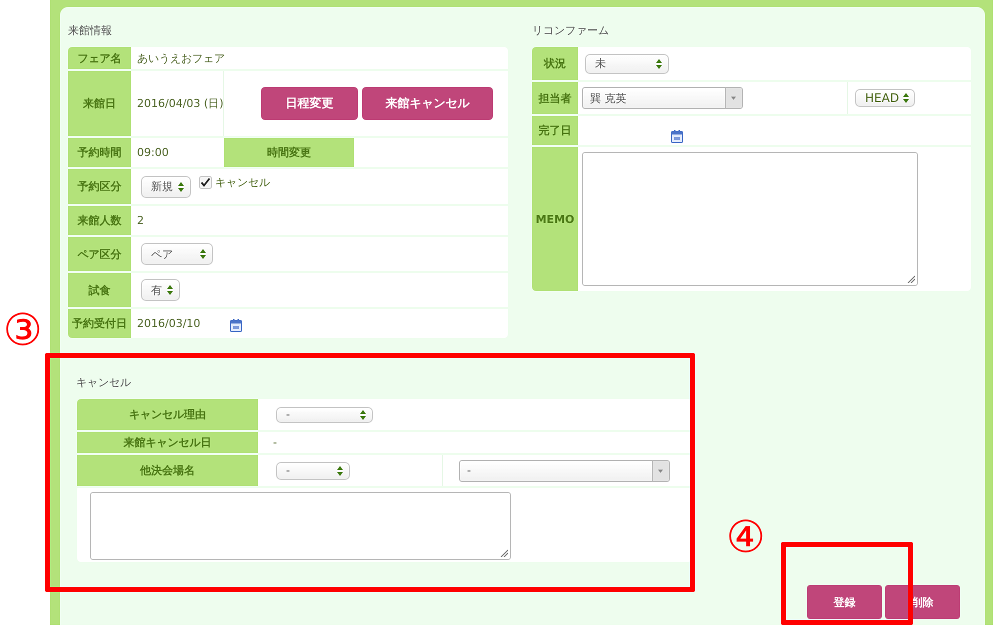 The height and width of the screenshot is (638, 1000). Describe the element at coordinates (844, 602) in the screenshot. I see `form-button: 登録` at that location.